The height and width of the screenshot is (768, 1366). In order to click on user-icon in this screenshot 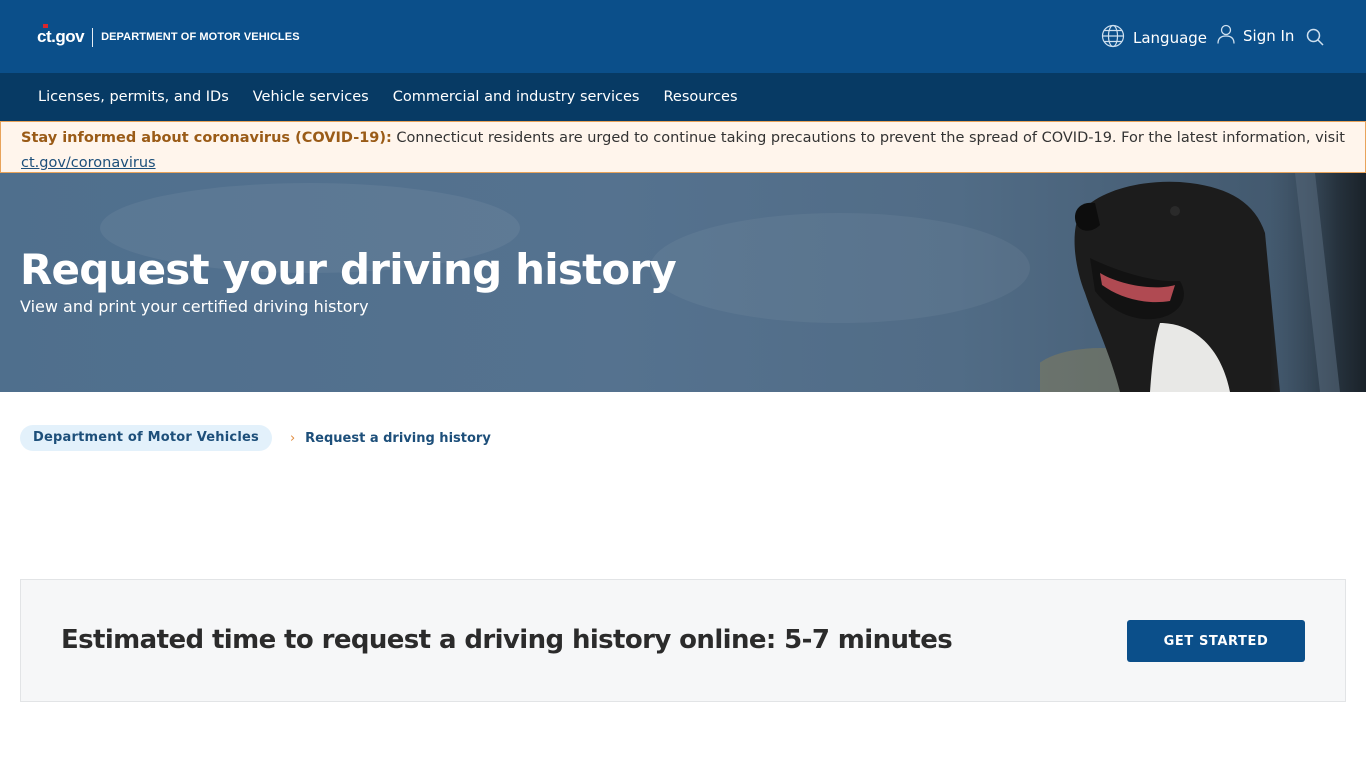, I will do `click(1226, 36)`.